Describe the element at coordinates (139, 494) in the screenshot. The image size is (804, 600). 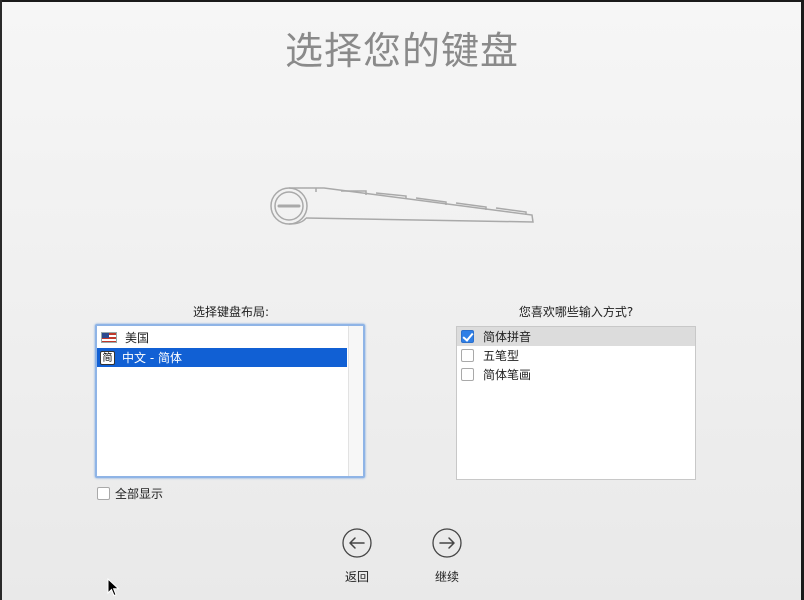
I see `show-all-label: 全部显示` at that location.